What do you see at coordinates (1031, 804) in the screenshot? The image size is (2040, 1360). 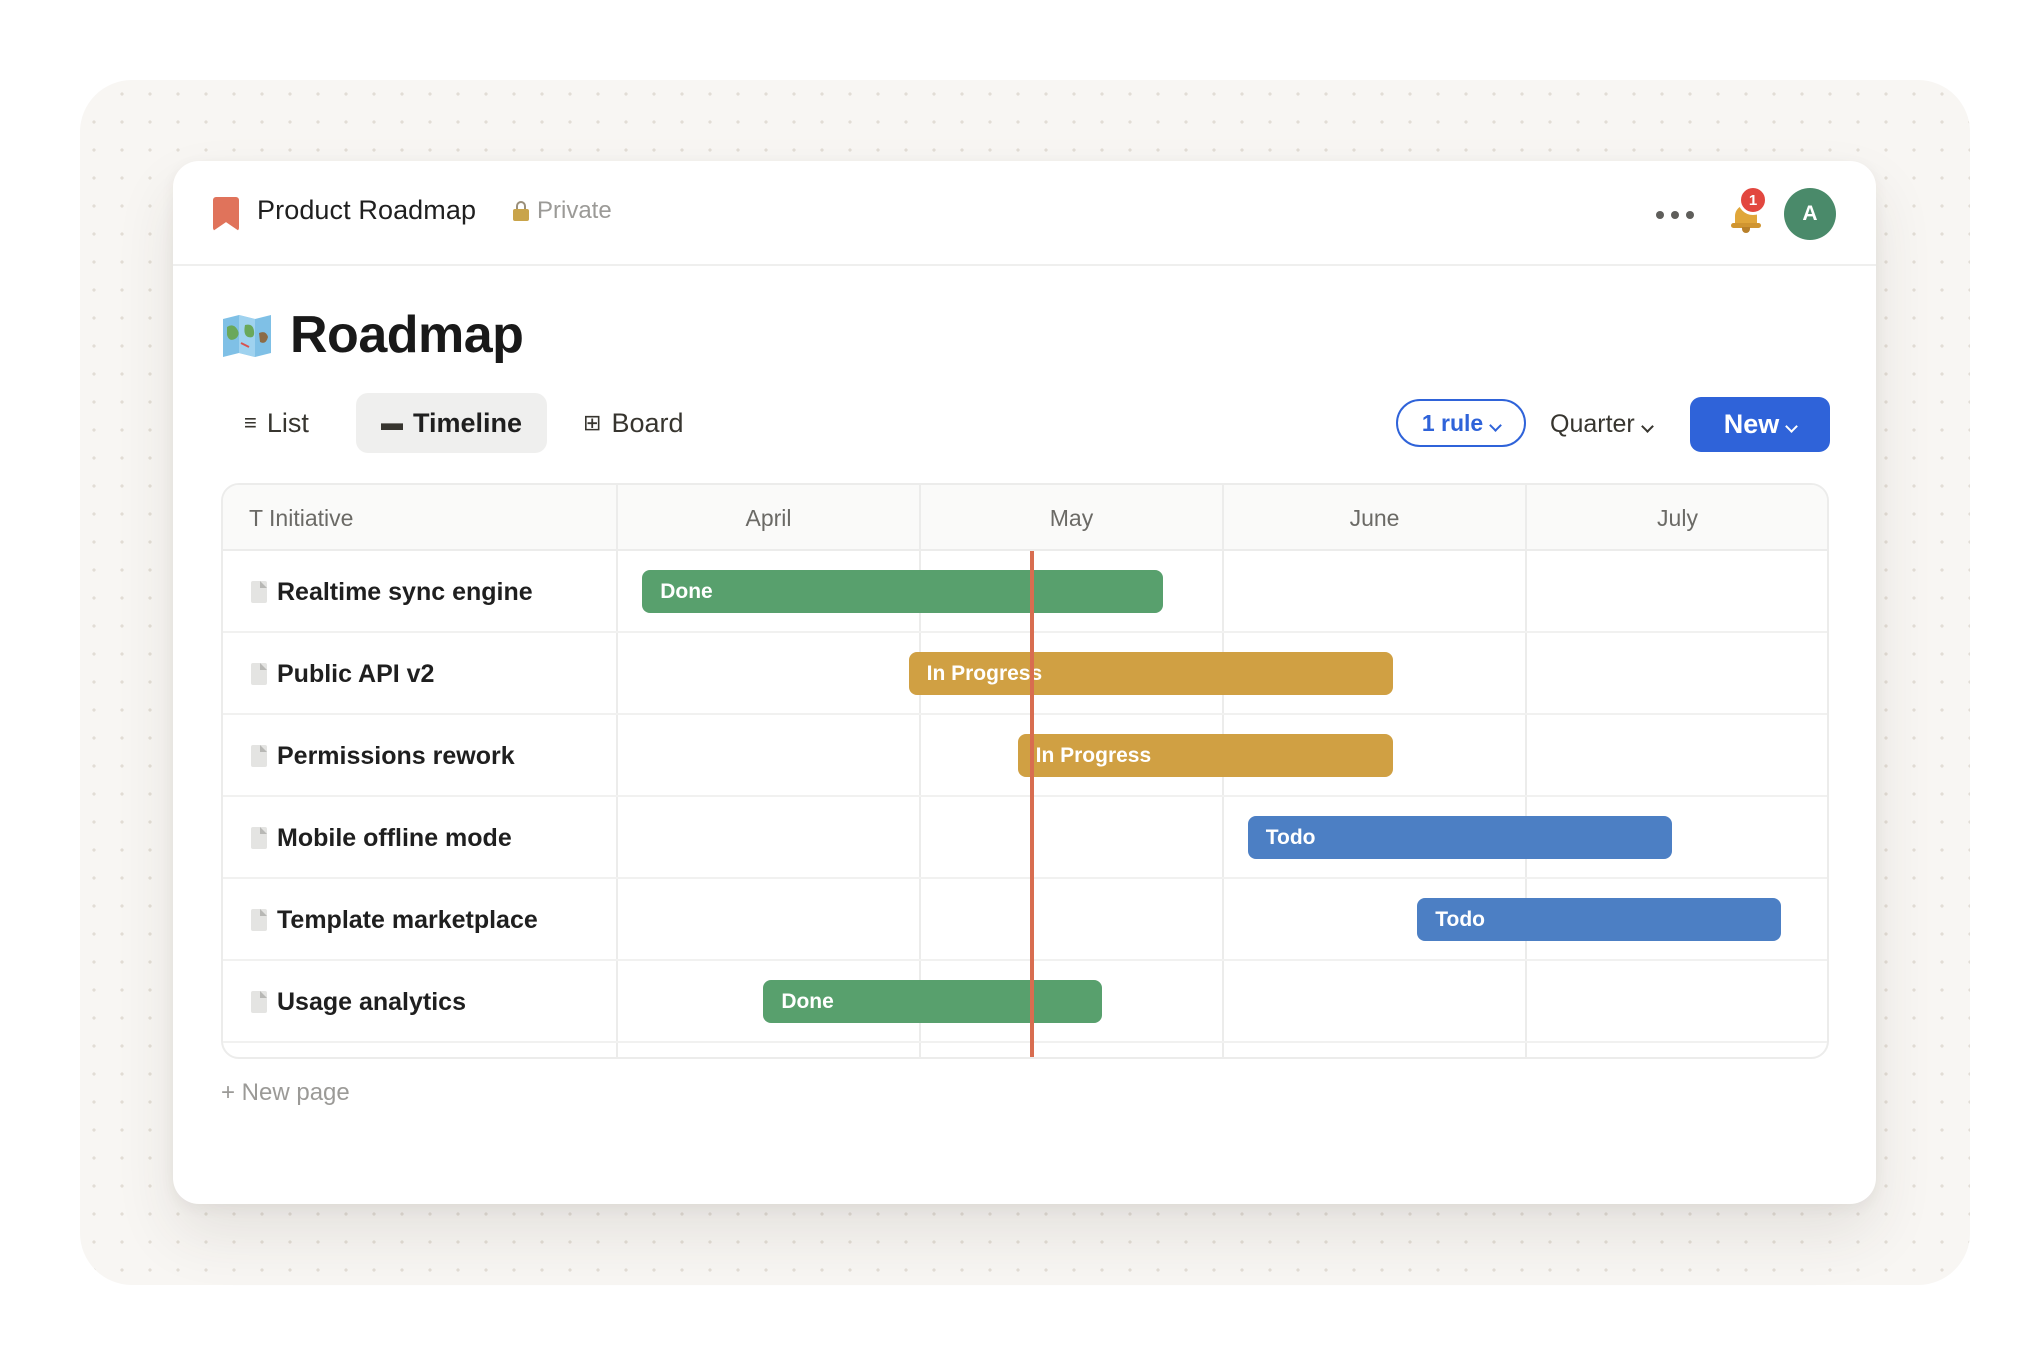 I see `today-marker` at bounding box center [1031, 804].